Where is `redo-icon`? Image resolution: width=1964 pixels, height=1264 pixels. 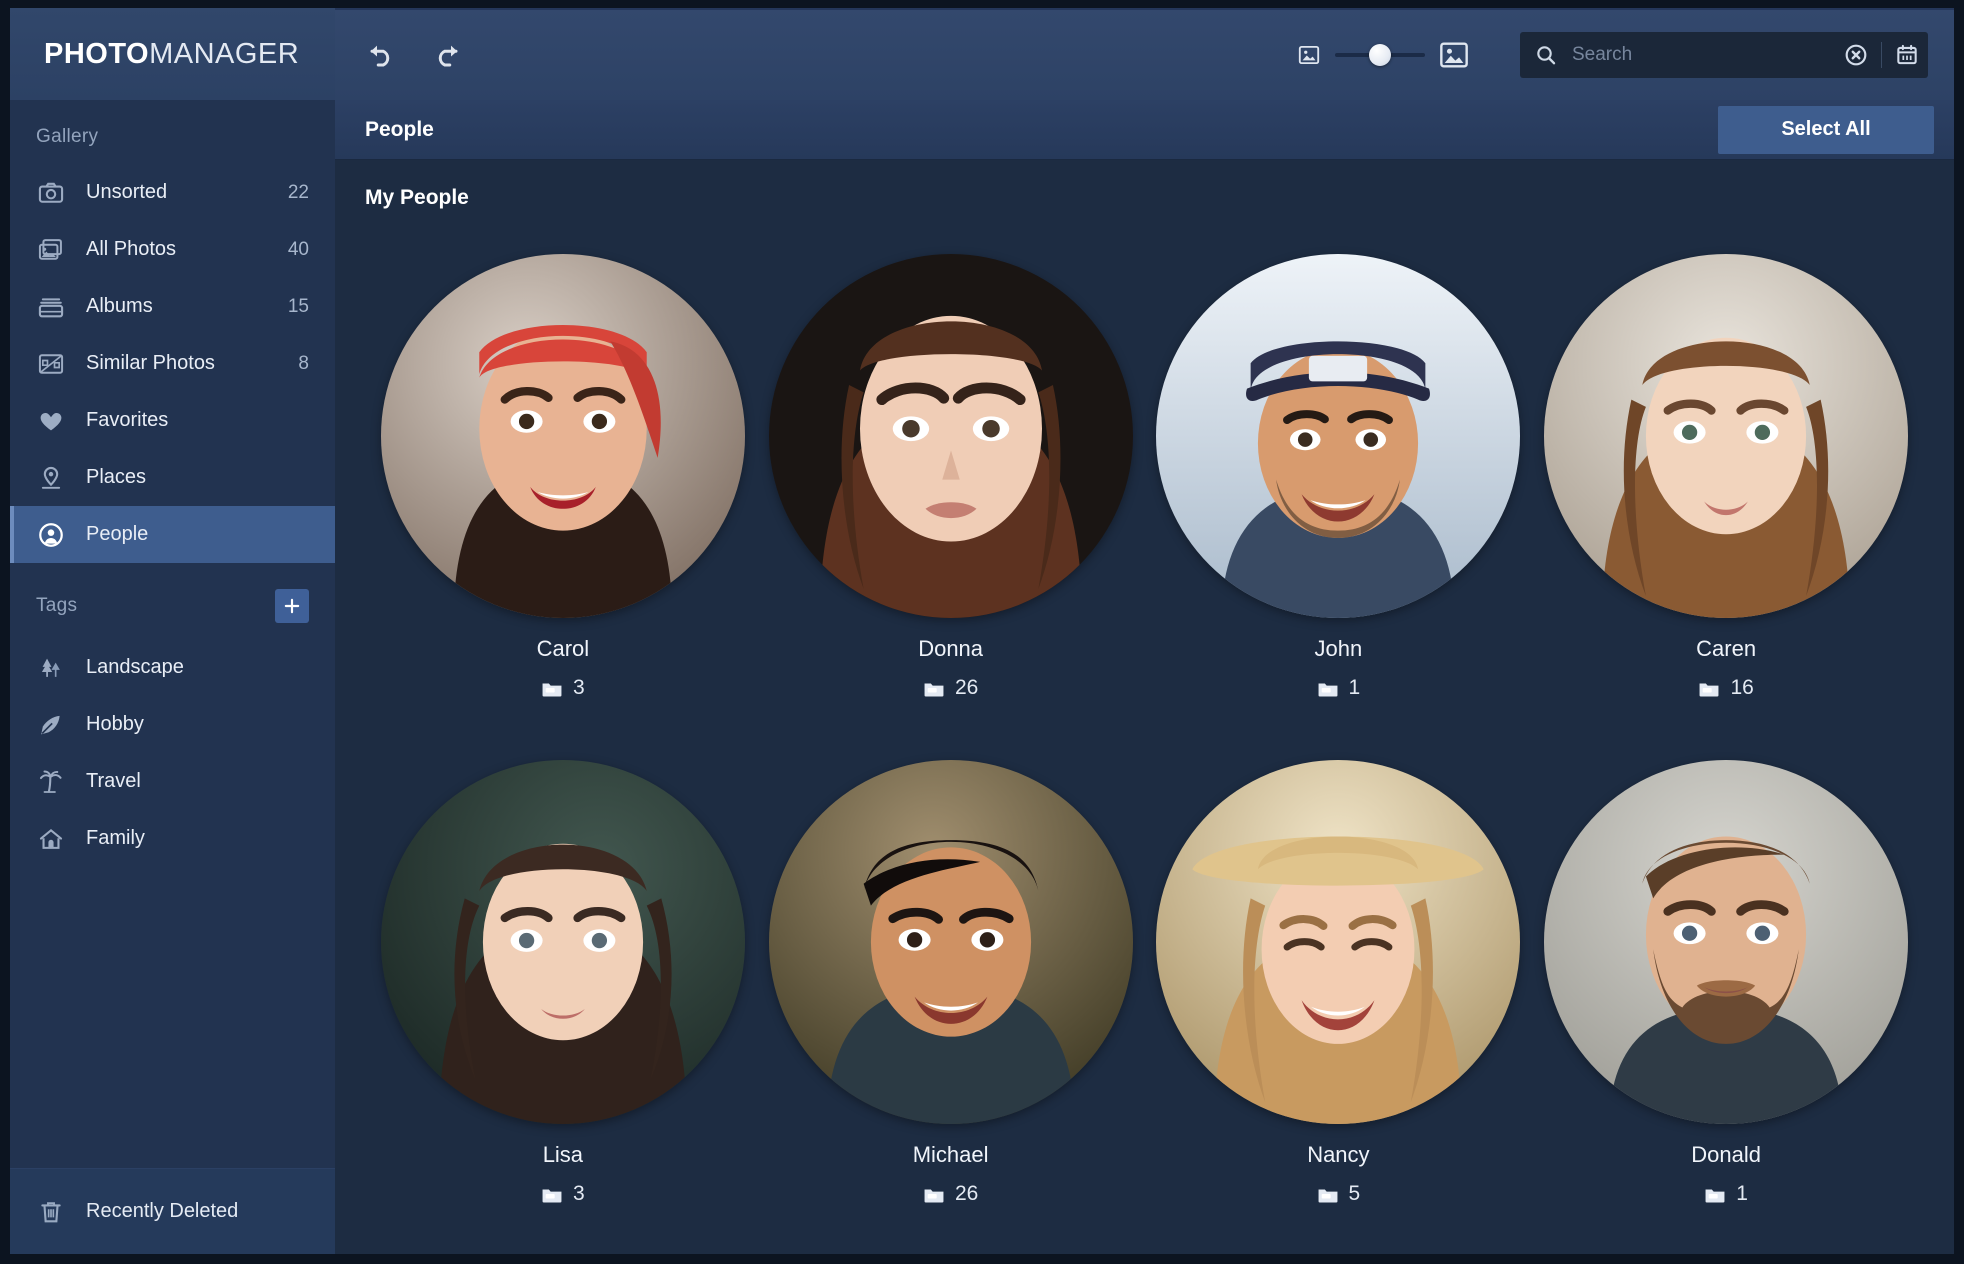
redo-icon is located at coordinates (448, 56).